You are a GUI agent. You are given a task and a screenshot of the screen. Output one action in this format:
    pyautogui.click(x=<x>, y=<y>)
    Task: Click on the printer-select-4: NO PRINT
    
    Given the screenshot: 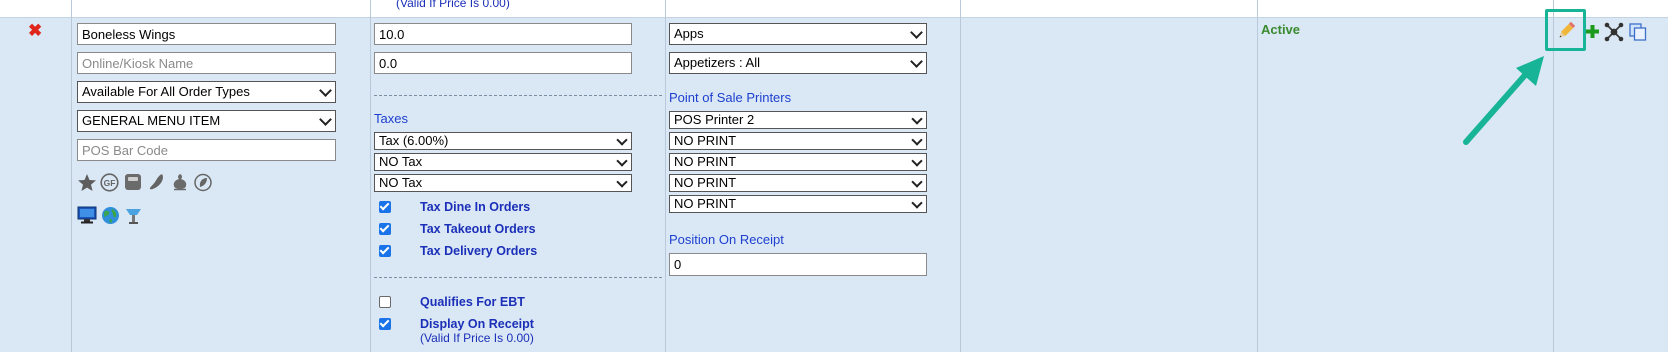 What is the action you would take?
    pyautogui.click(x=798, y=183)
    